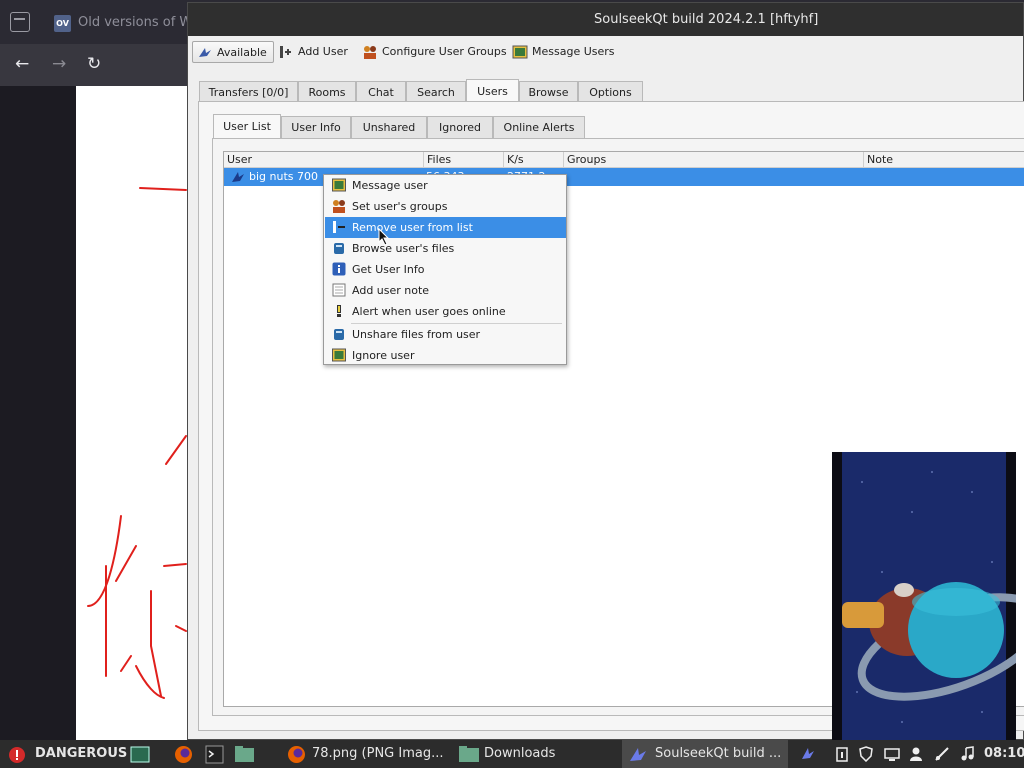 The height and width of the screenshot is (768, 1024). I want to click on cell-user: big nuts 700, so click(283, 176).